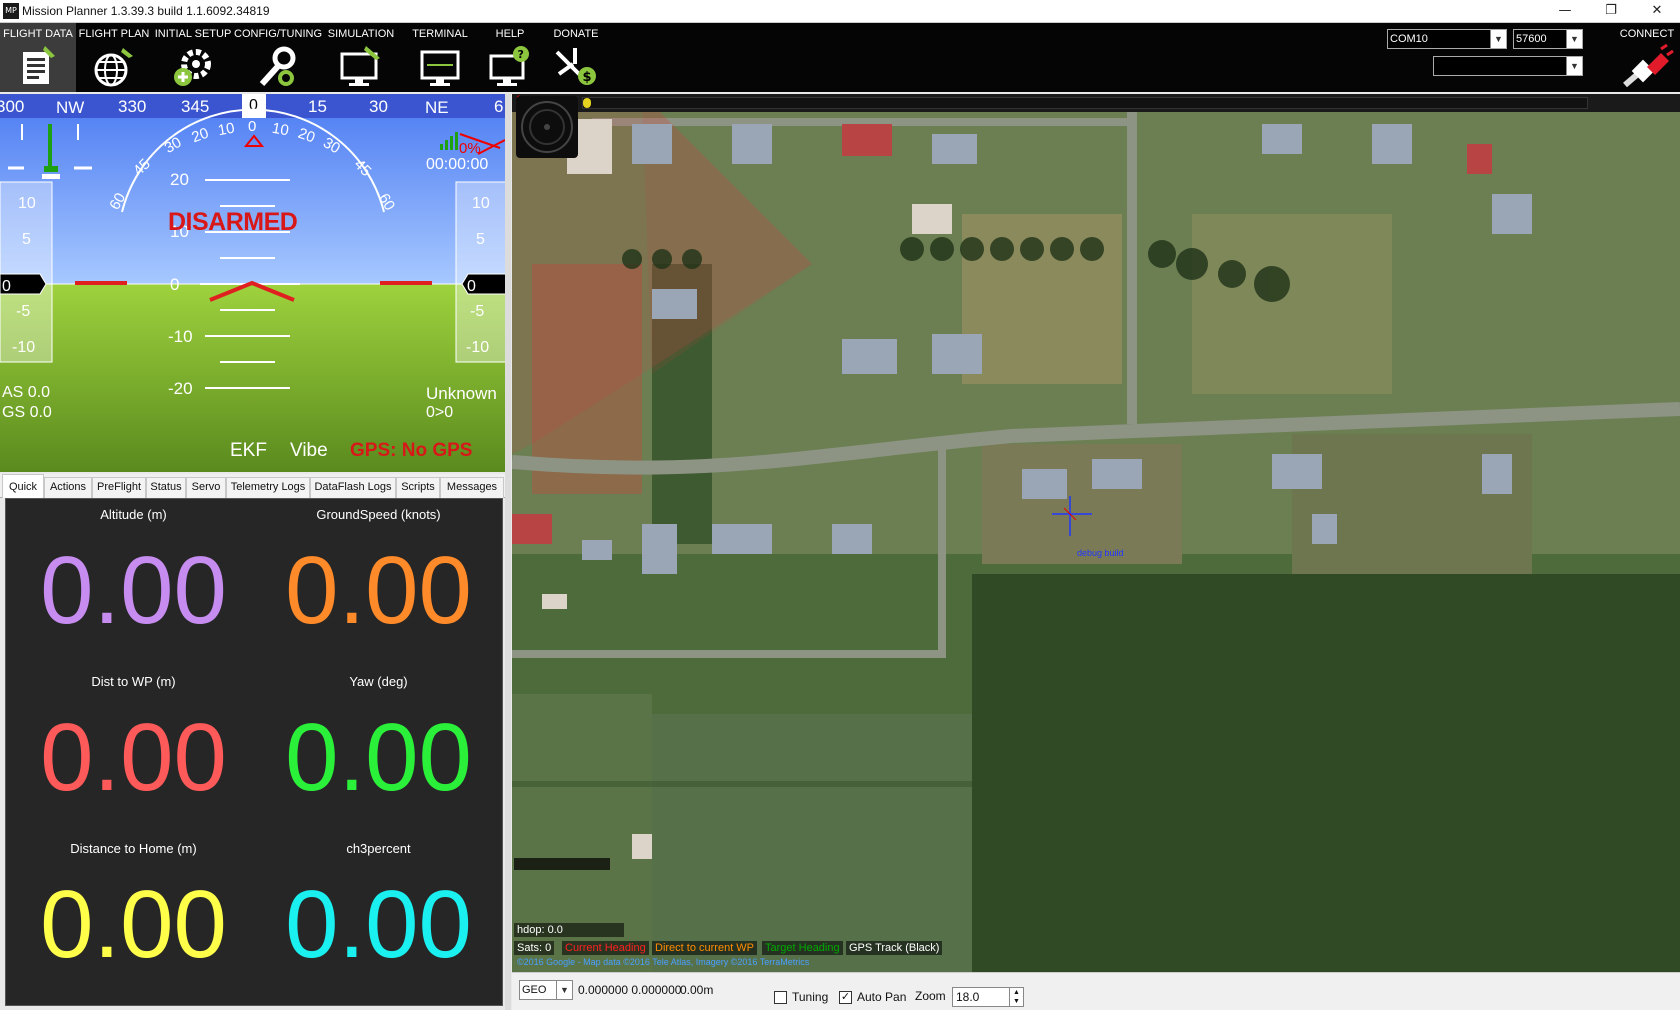 The height and width of the screenshot is (1010, 1680). Describe the element at coordinates (252, 126) in the screenshot. I see `roll-tick: 0` at that location.